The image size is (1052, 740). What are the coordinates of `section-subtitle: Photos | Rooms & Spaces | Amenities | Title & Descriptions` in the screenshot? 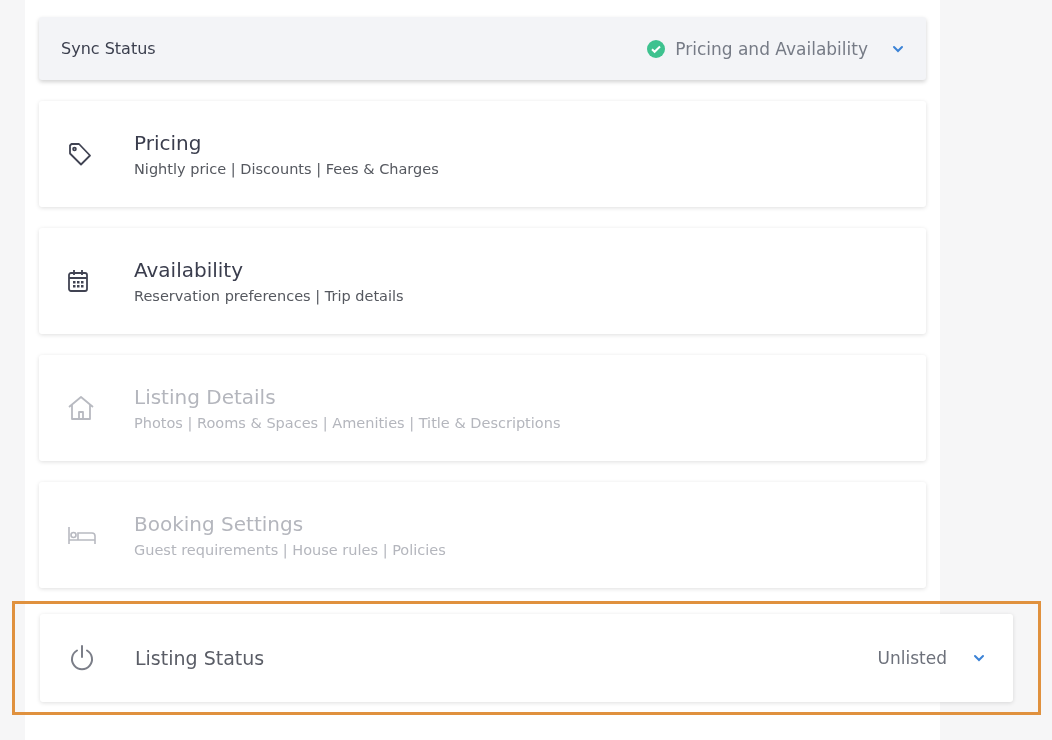 It's located at (347, 423).